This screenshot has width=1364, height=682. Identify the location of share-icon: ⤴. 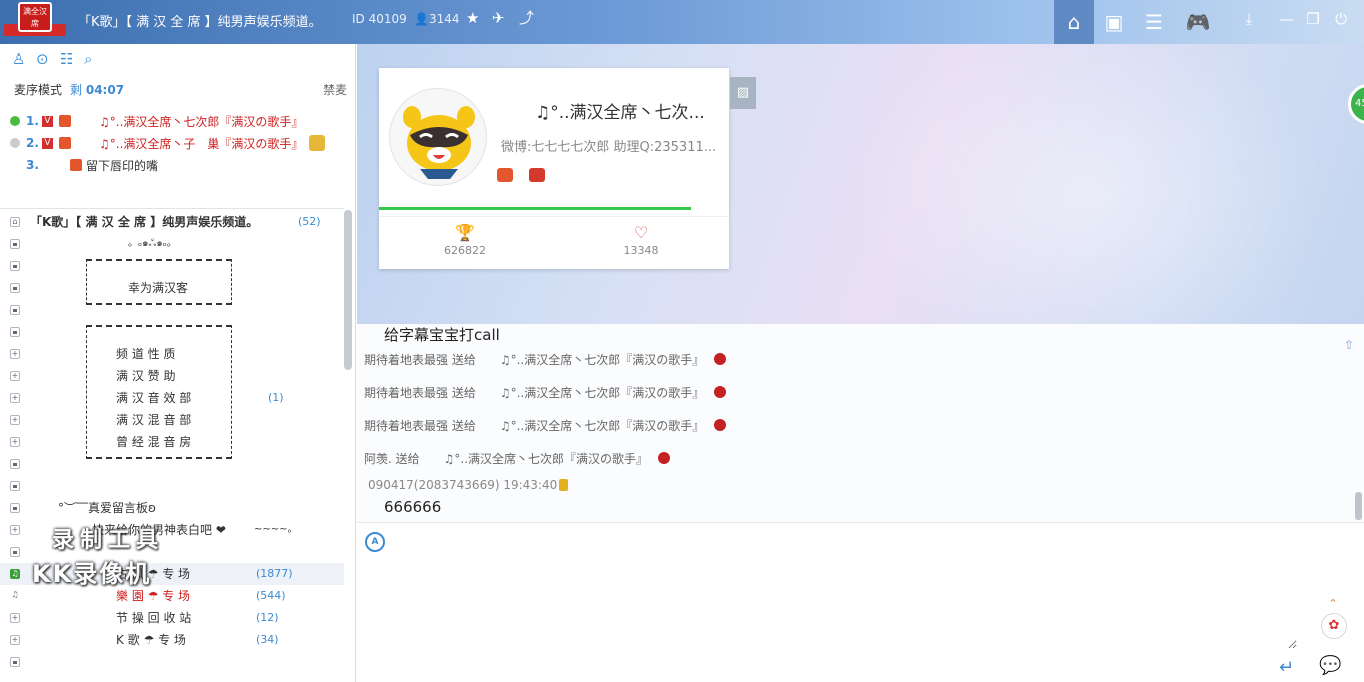
(526, 18).